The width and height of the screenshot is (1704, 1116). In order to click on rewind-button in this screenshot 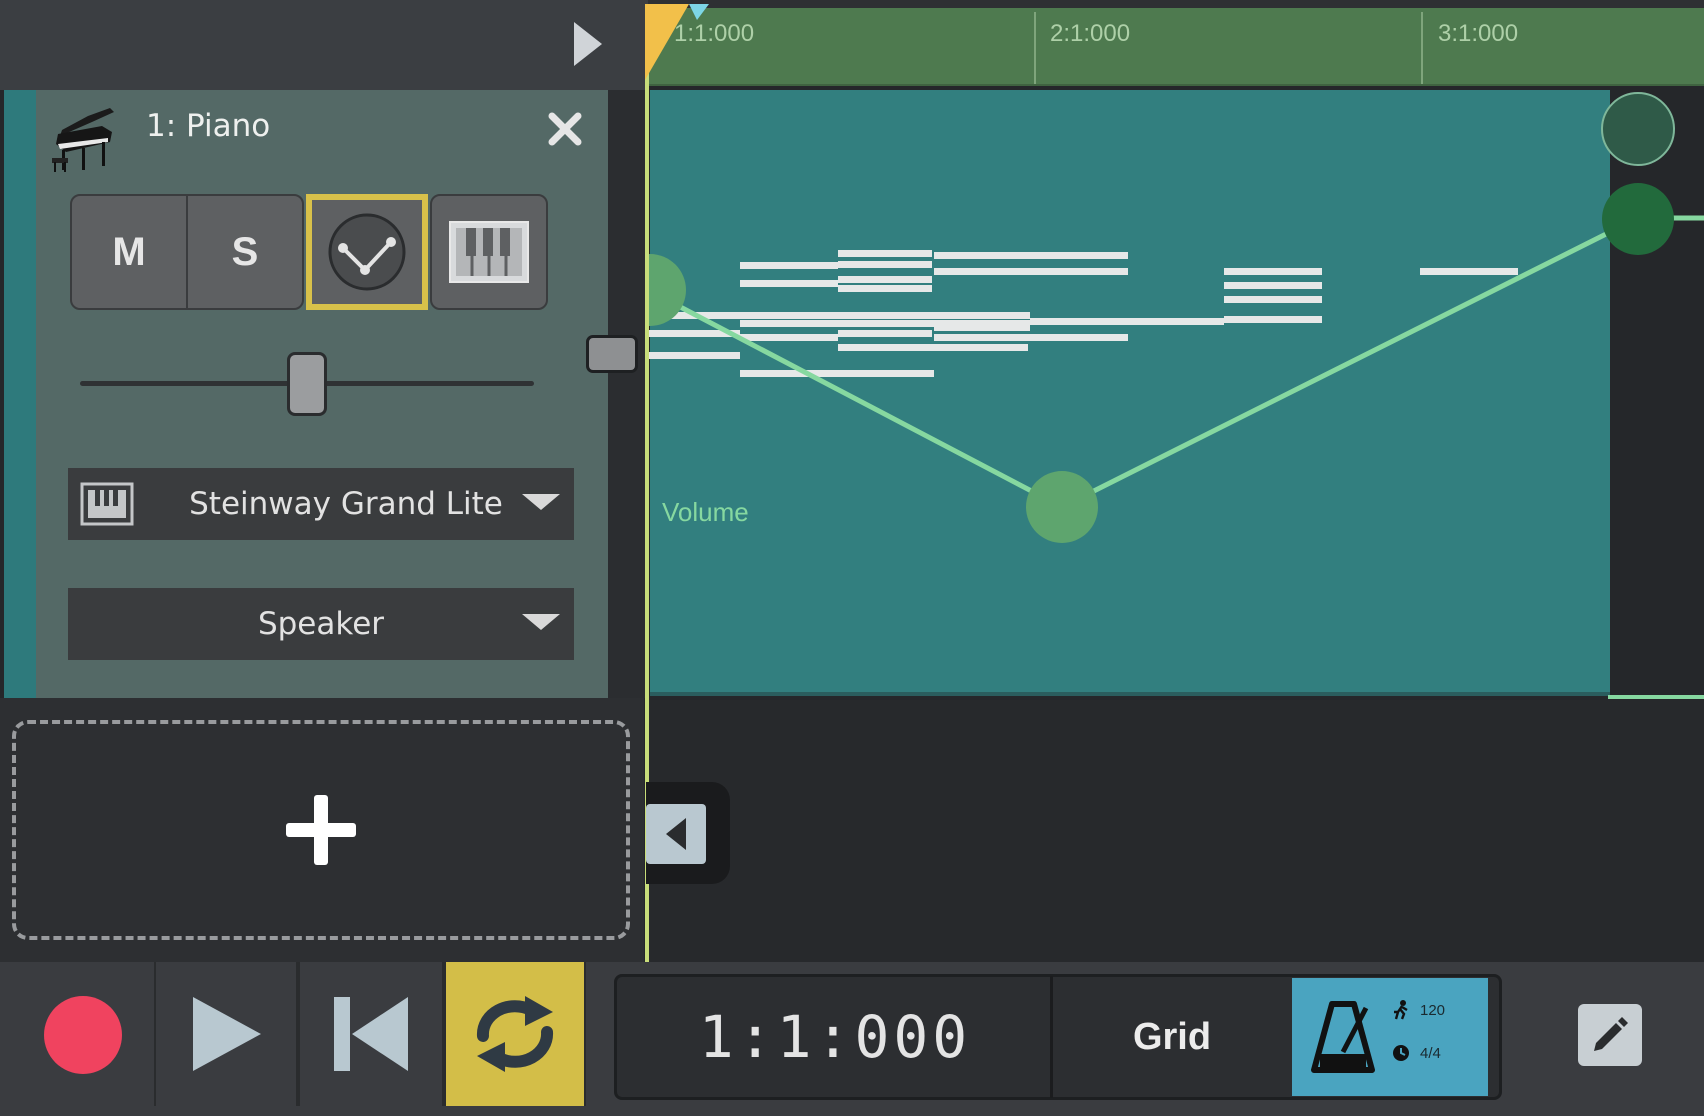, I will do `click(371, 1034)`.